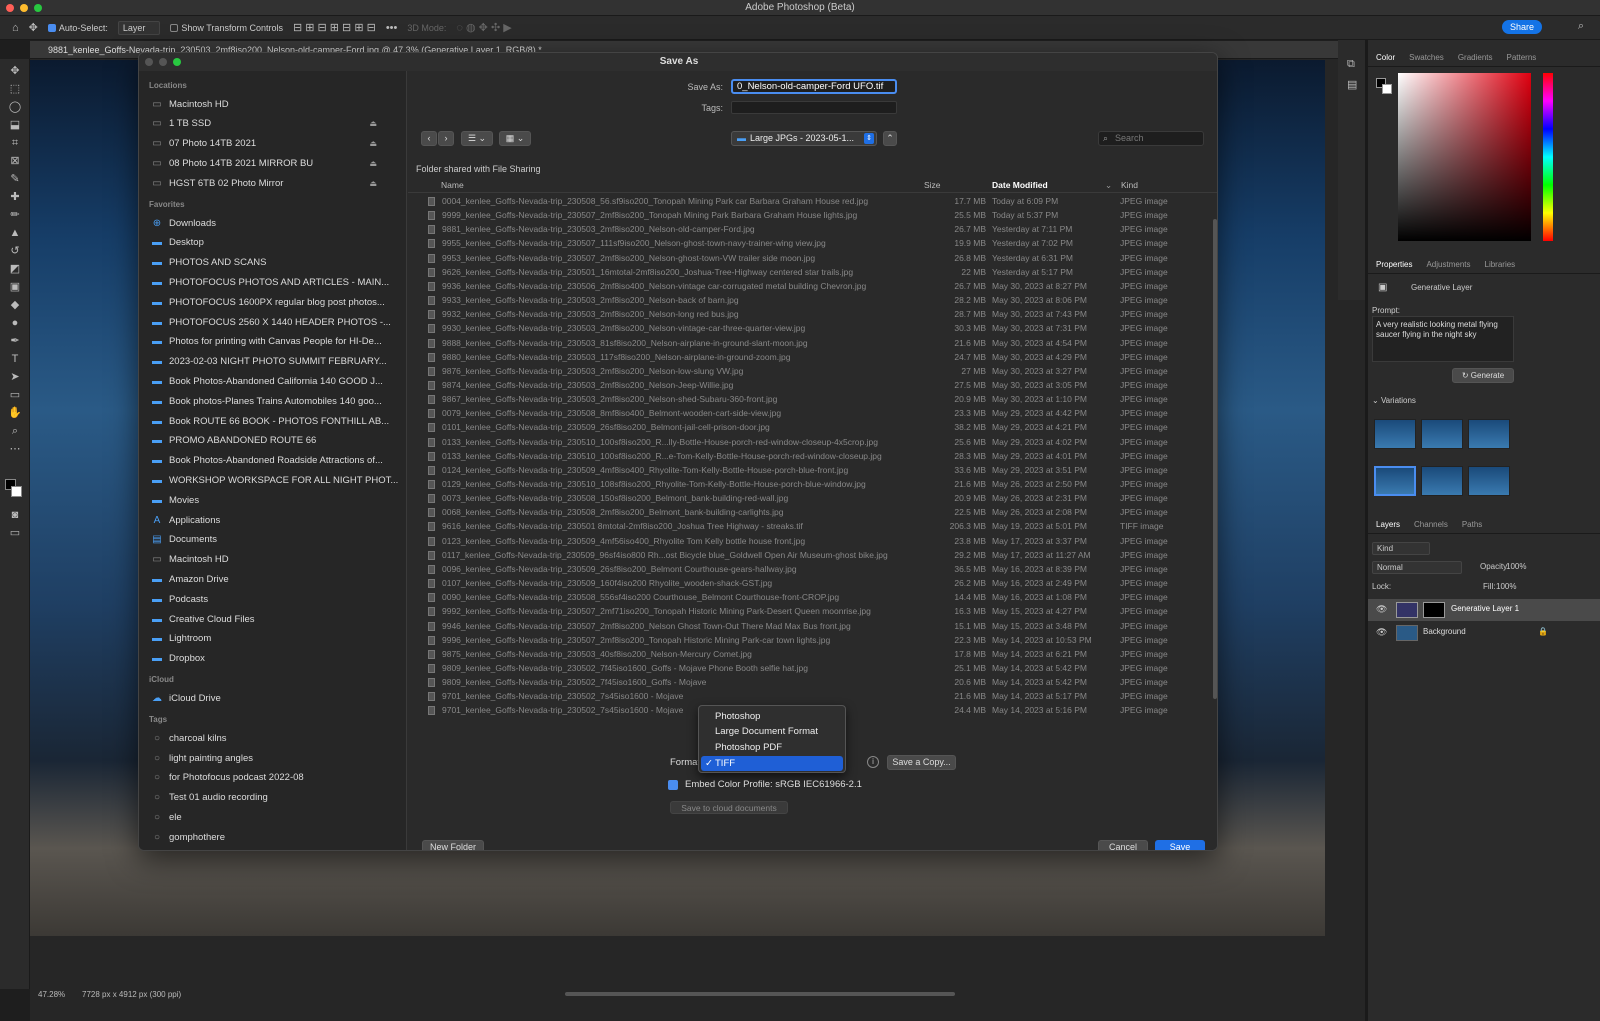 The height and width of the screenshot is (1021, 1600). I want to click on tab-libraries: Libraries, so click(1500, 264).